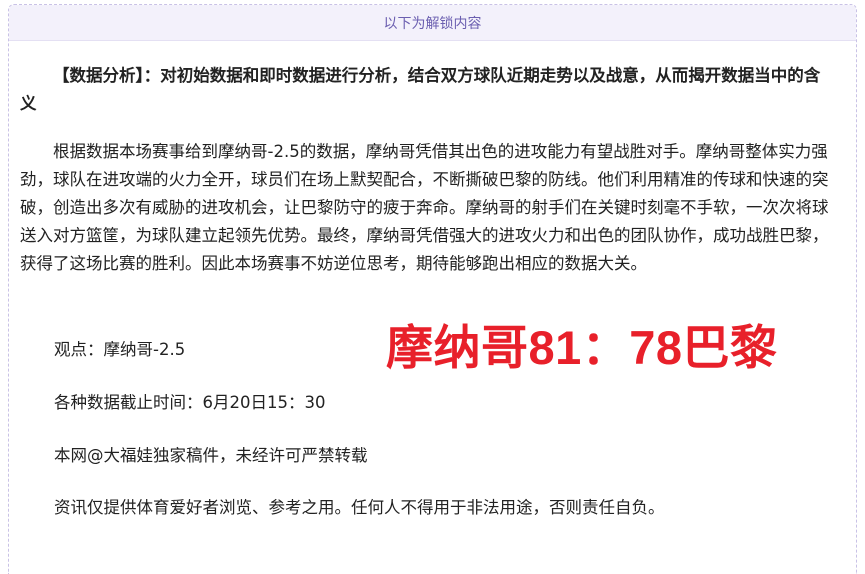 The height and width of the screenshot is (574, 865). I want to click on unlock-banner-label: 以下为解锁内容, so click(432, 23).